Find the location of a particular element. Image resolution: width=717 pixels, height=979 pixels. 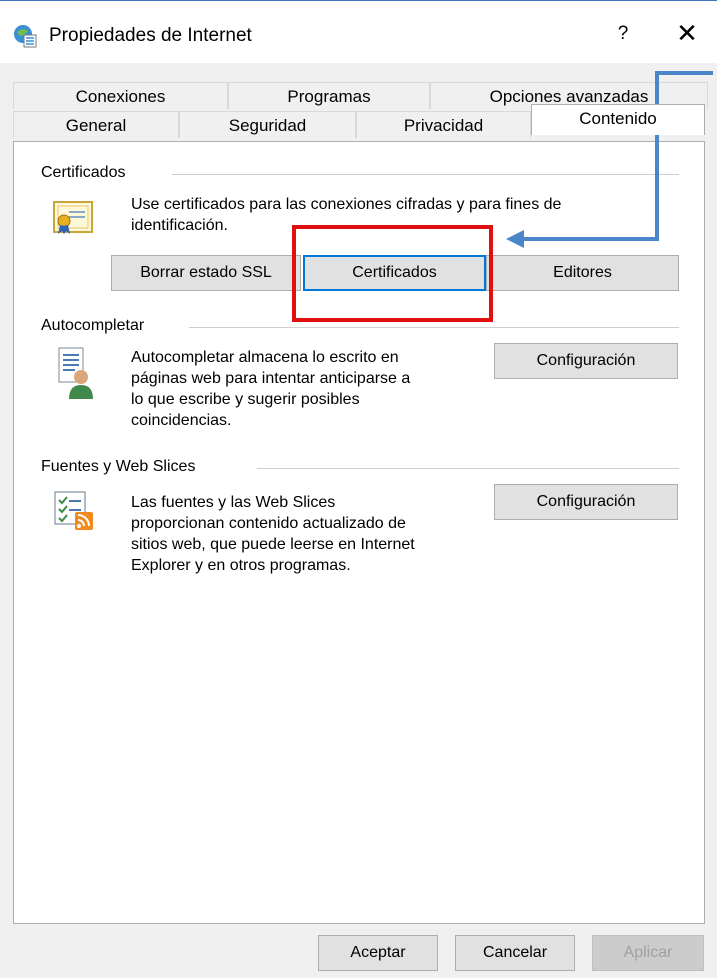

feeds-description-line: proporcionan contenido actualizado de is located at coordinates (268, 523).